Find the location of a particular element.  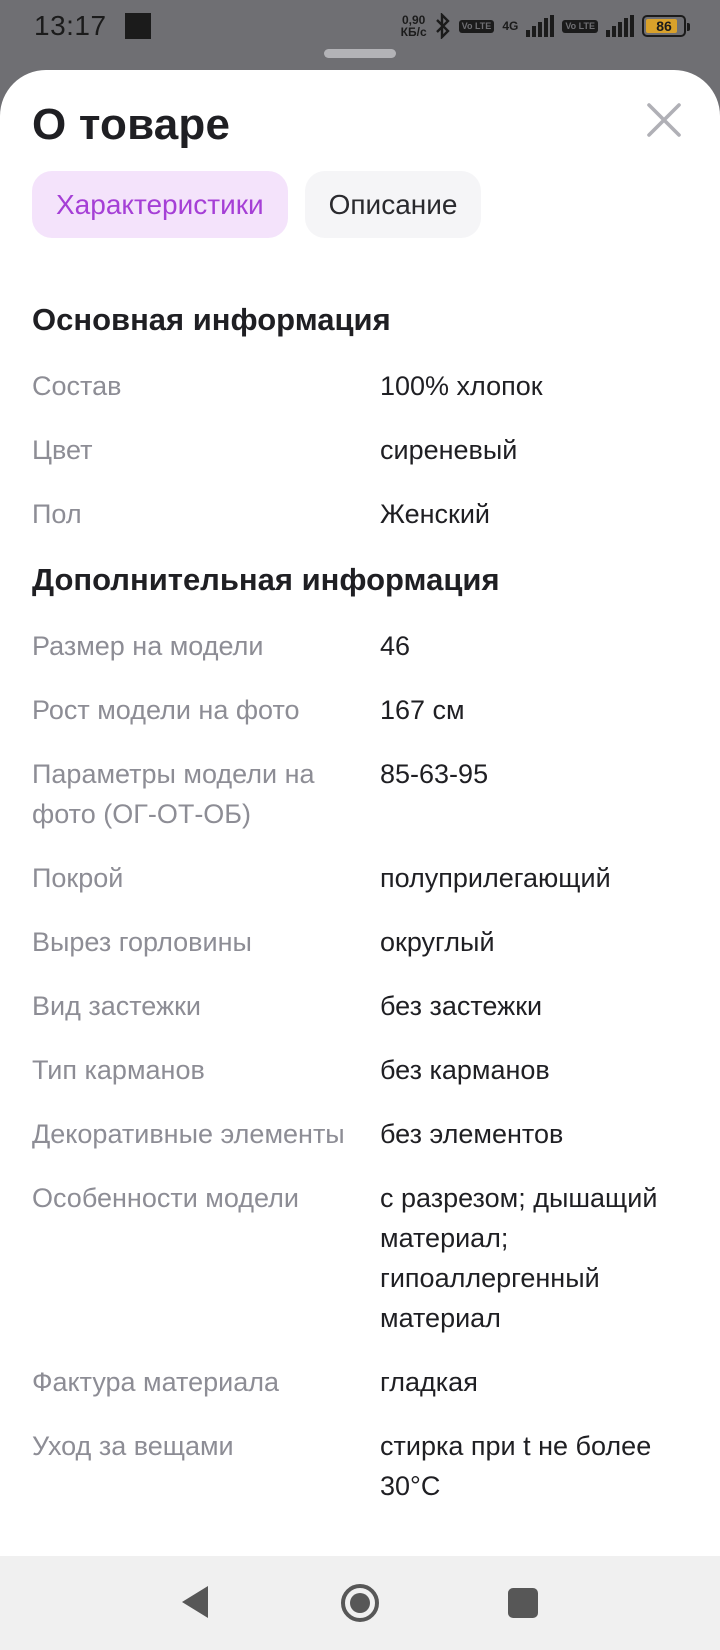

battery-icon: 86 is located at coordinates (666, 26).